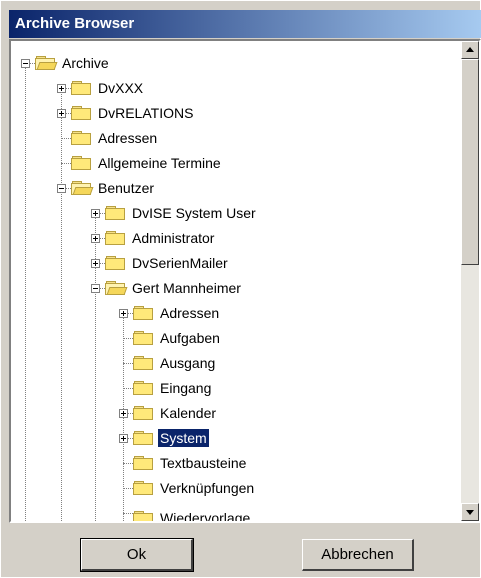 The width and height of the screenshot is (481, 578). I want to click on tree-node-dvserienmailer: DvSerienMailer, so click(167, 263).